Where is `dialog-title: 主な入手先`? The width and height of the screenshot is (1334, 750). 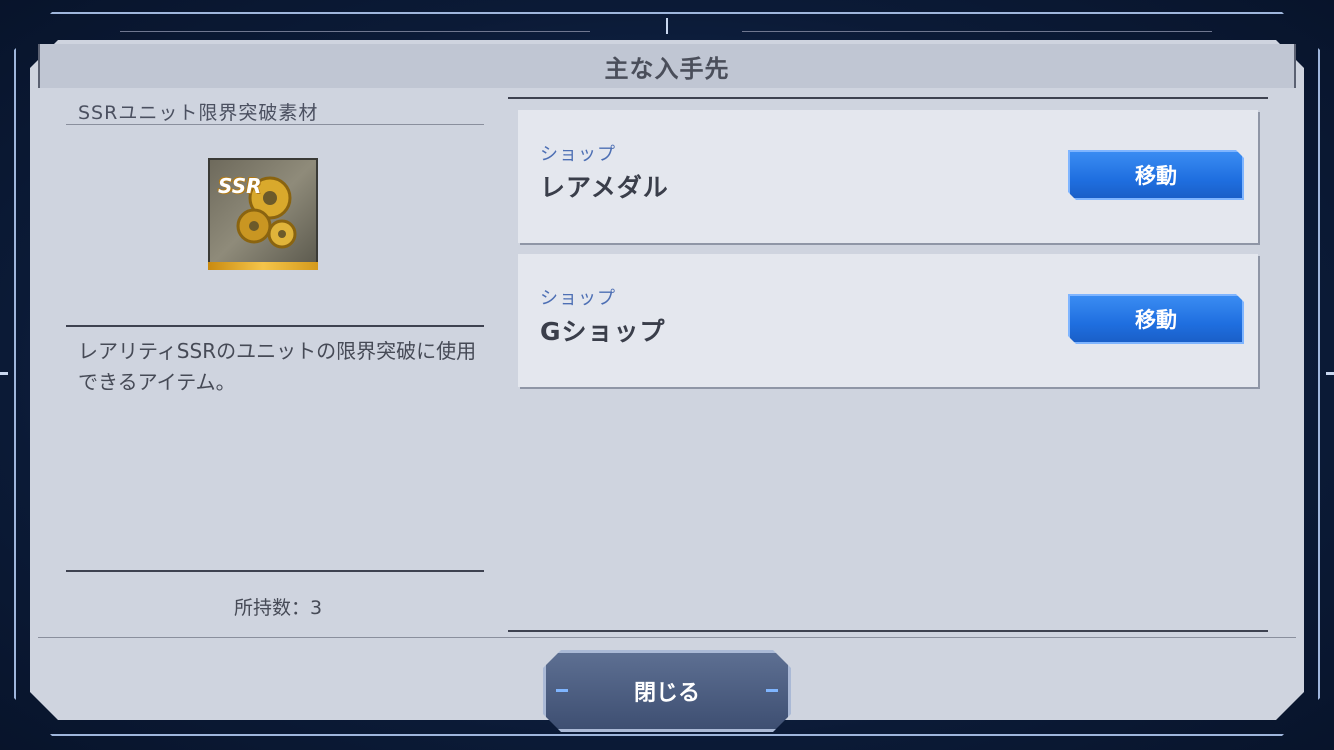 dialog-title: 主な入手先 is located at coordinates (667, 68).